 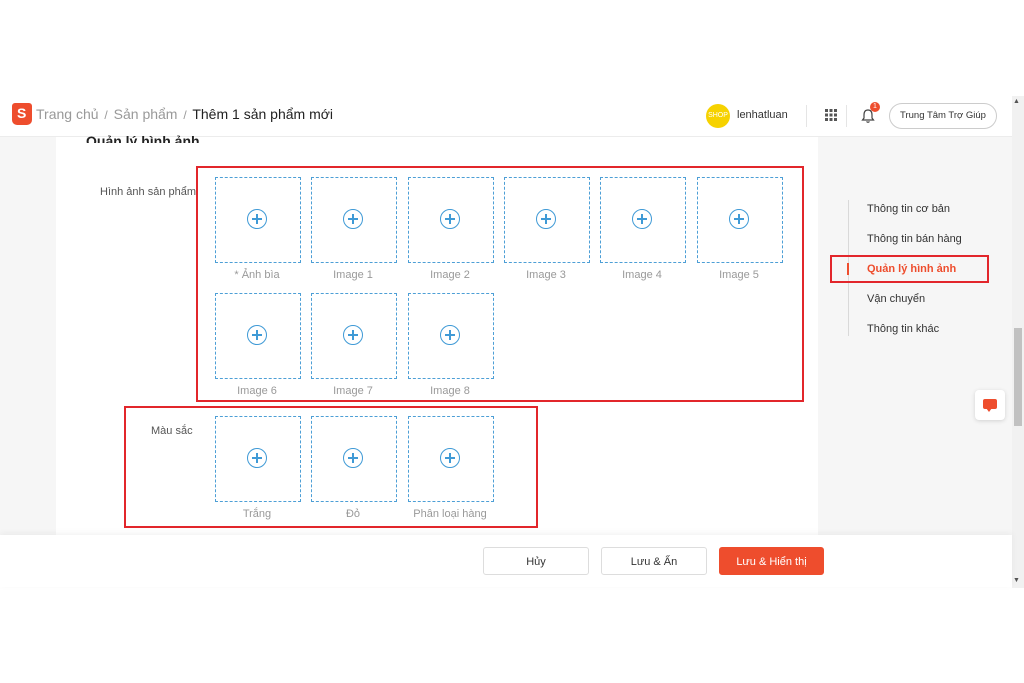 I want to click on color-caption: Trắng, so click(x=257, y=514).